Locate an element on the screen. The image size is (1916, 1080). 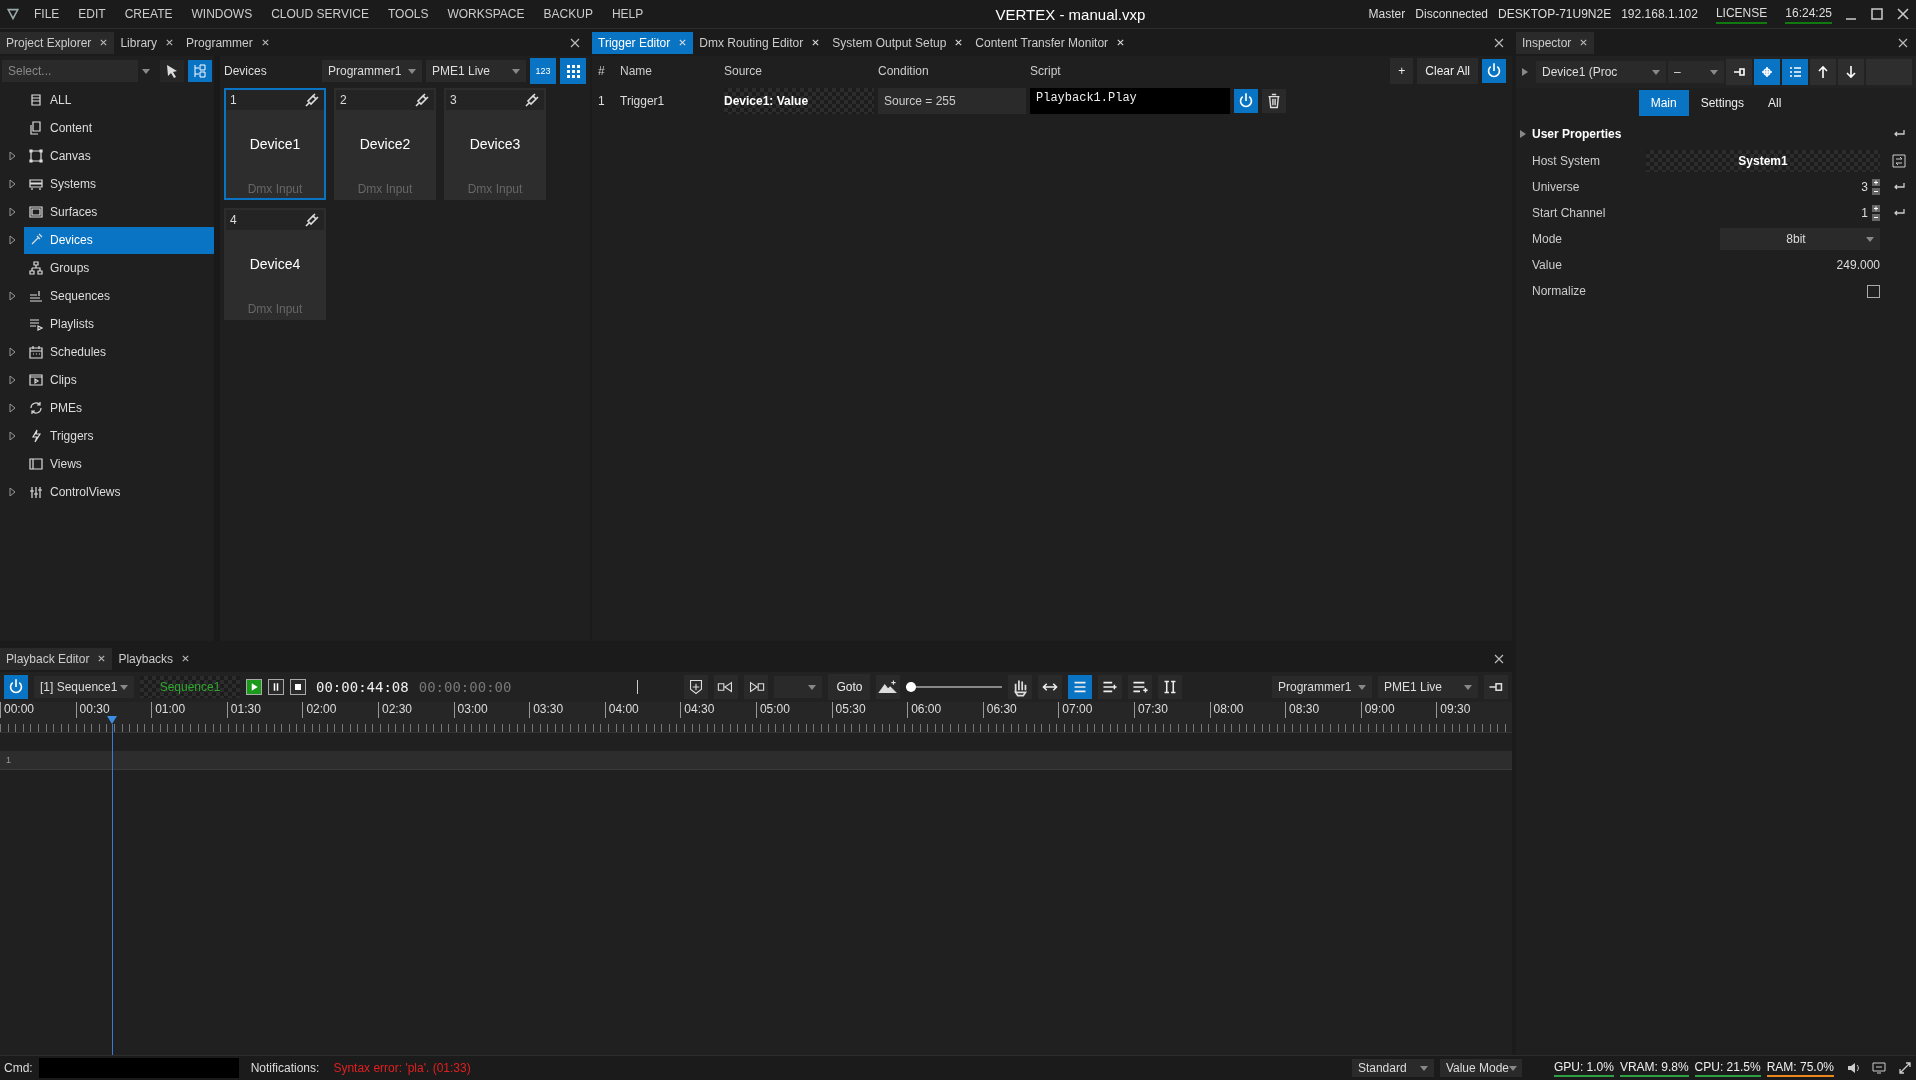
menu-item: HELP is located at coordinates (627, 14).